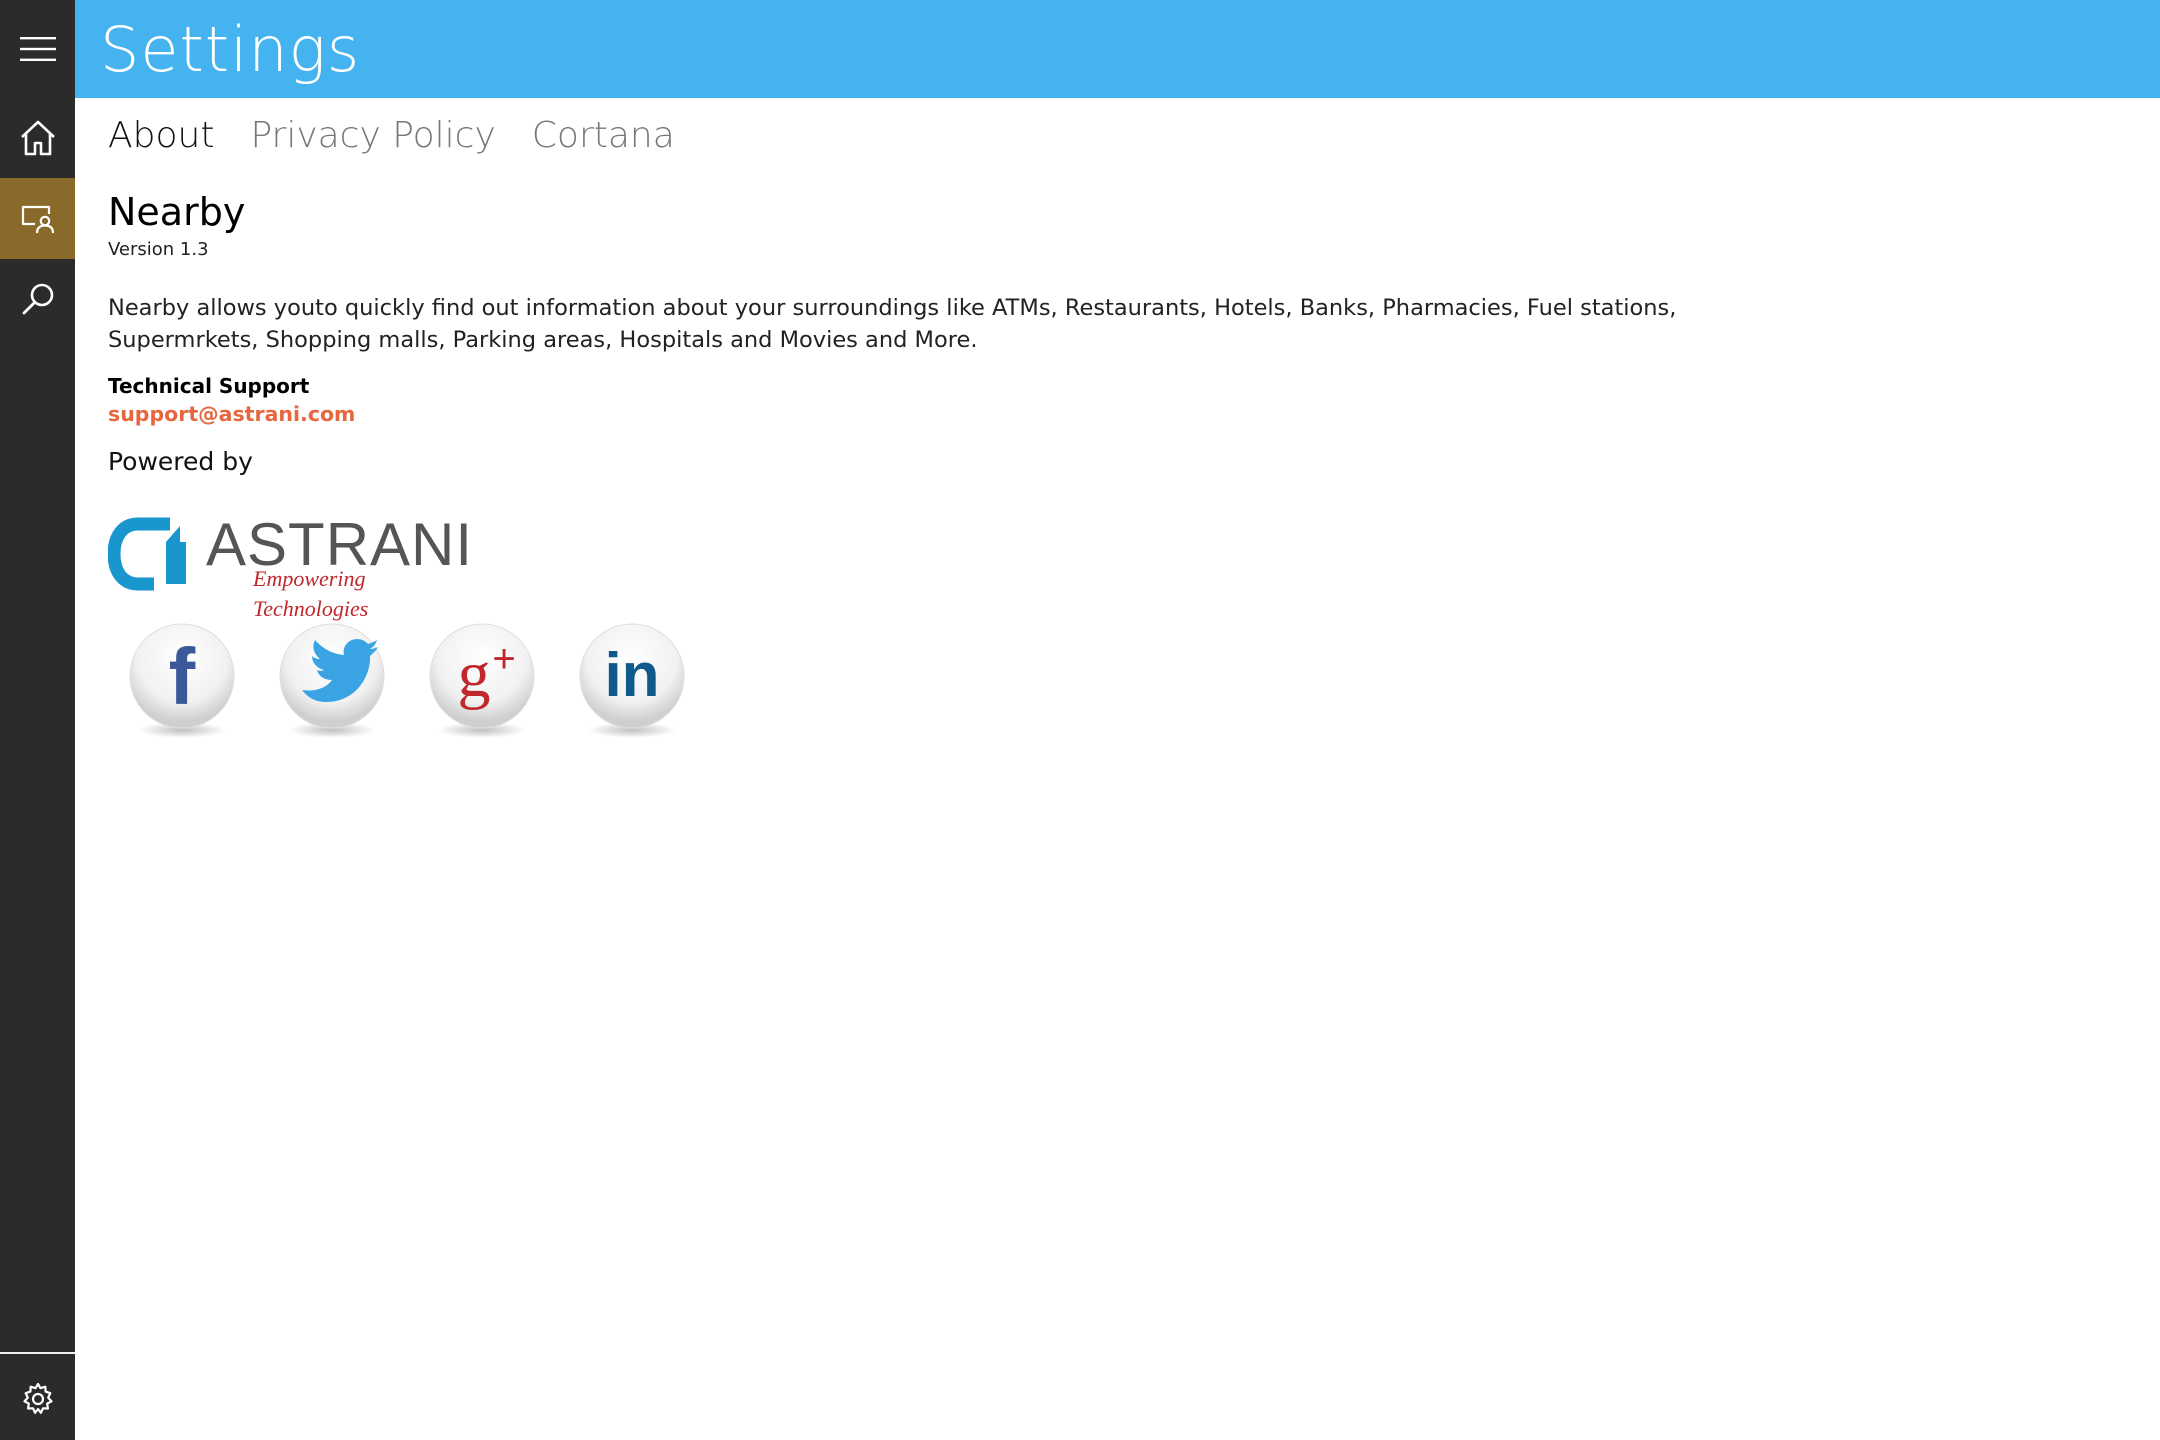  Describe the element at coordinates (147, 554) in the screenshot. I see `astrani-logo-mark` at that location.